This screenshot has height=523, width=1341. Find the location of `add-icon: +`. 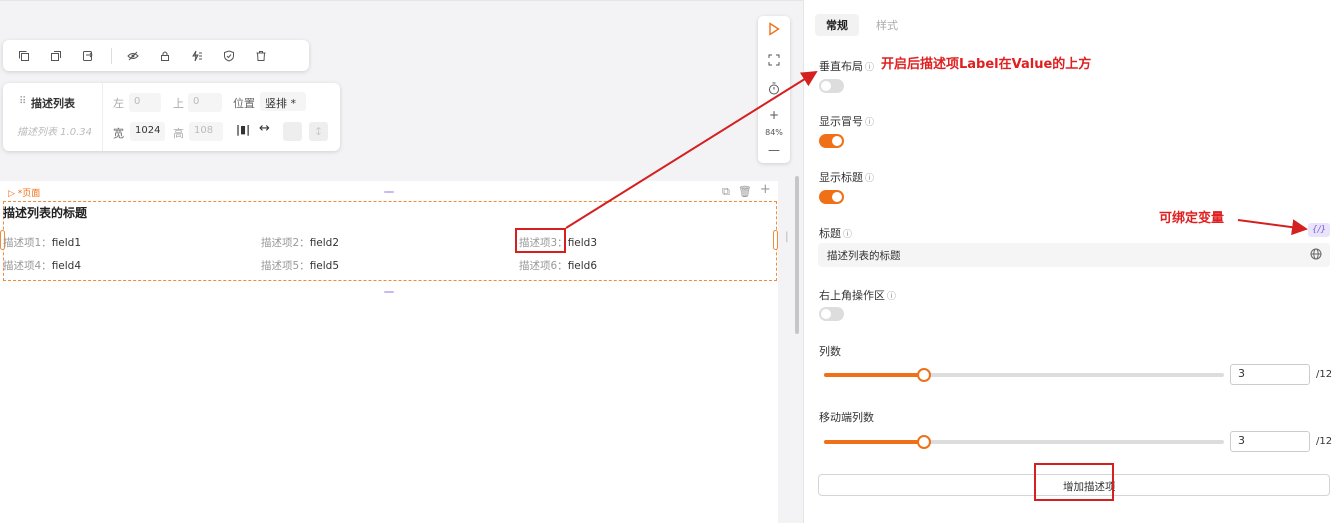

add-icon: + is located at coordinates (765, 190).